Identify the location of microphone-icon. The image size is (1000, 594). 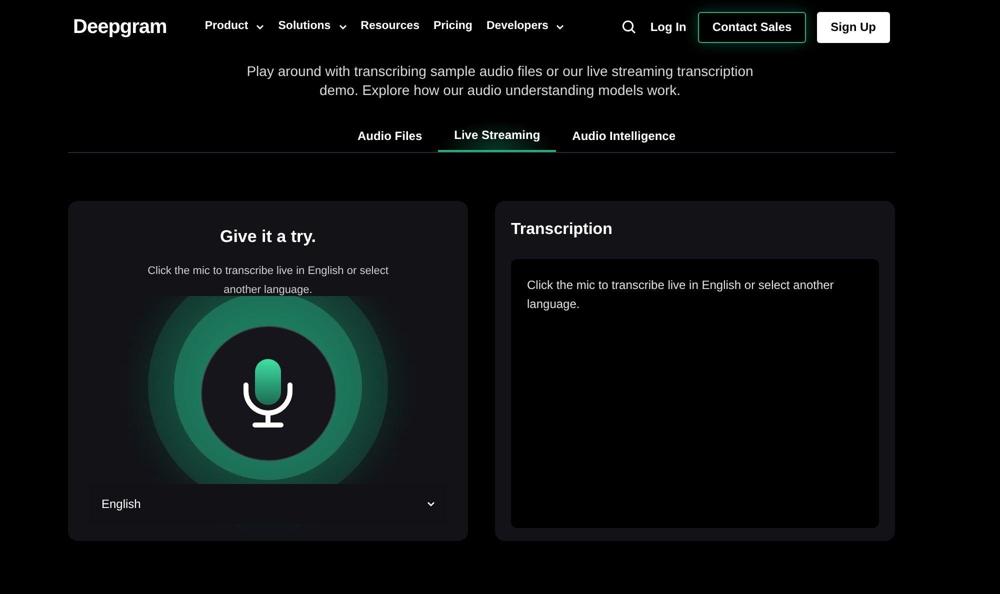
(268, 393).